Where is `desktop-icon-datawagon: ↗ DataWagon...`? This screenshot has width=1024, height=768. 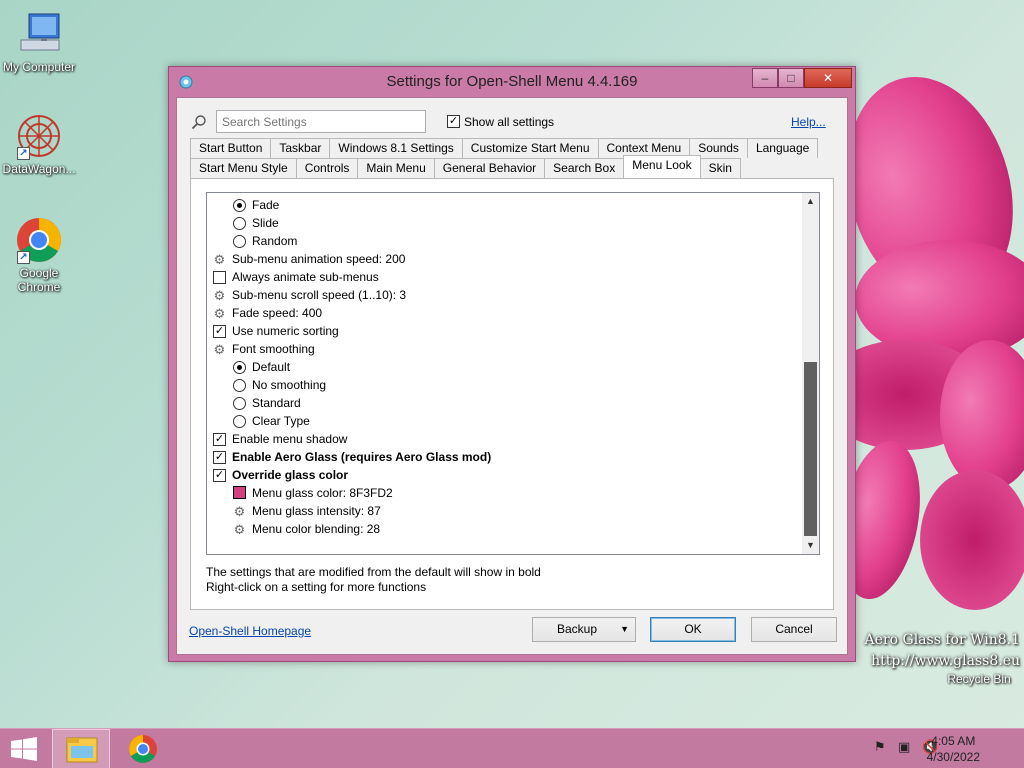 desktop-icon-datawagon: ↗ DataWagon... is located at coordinates (39, 144).